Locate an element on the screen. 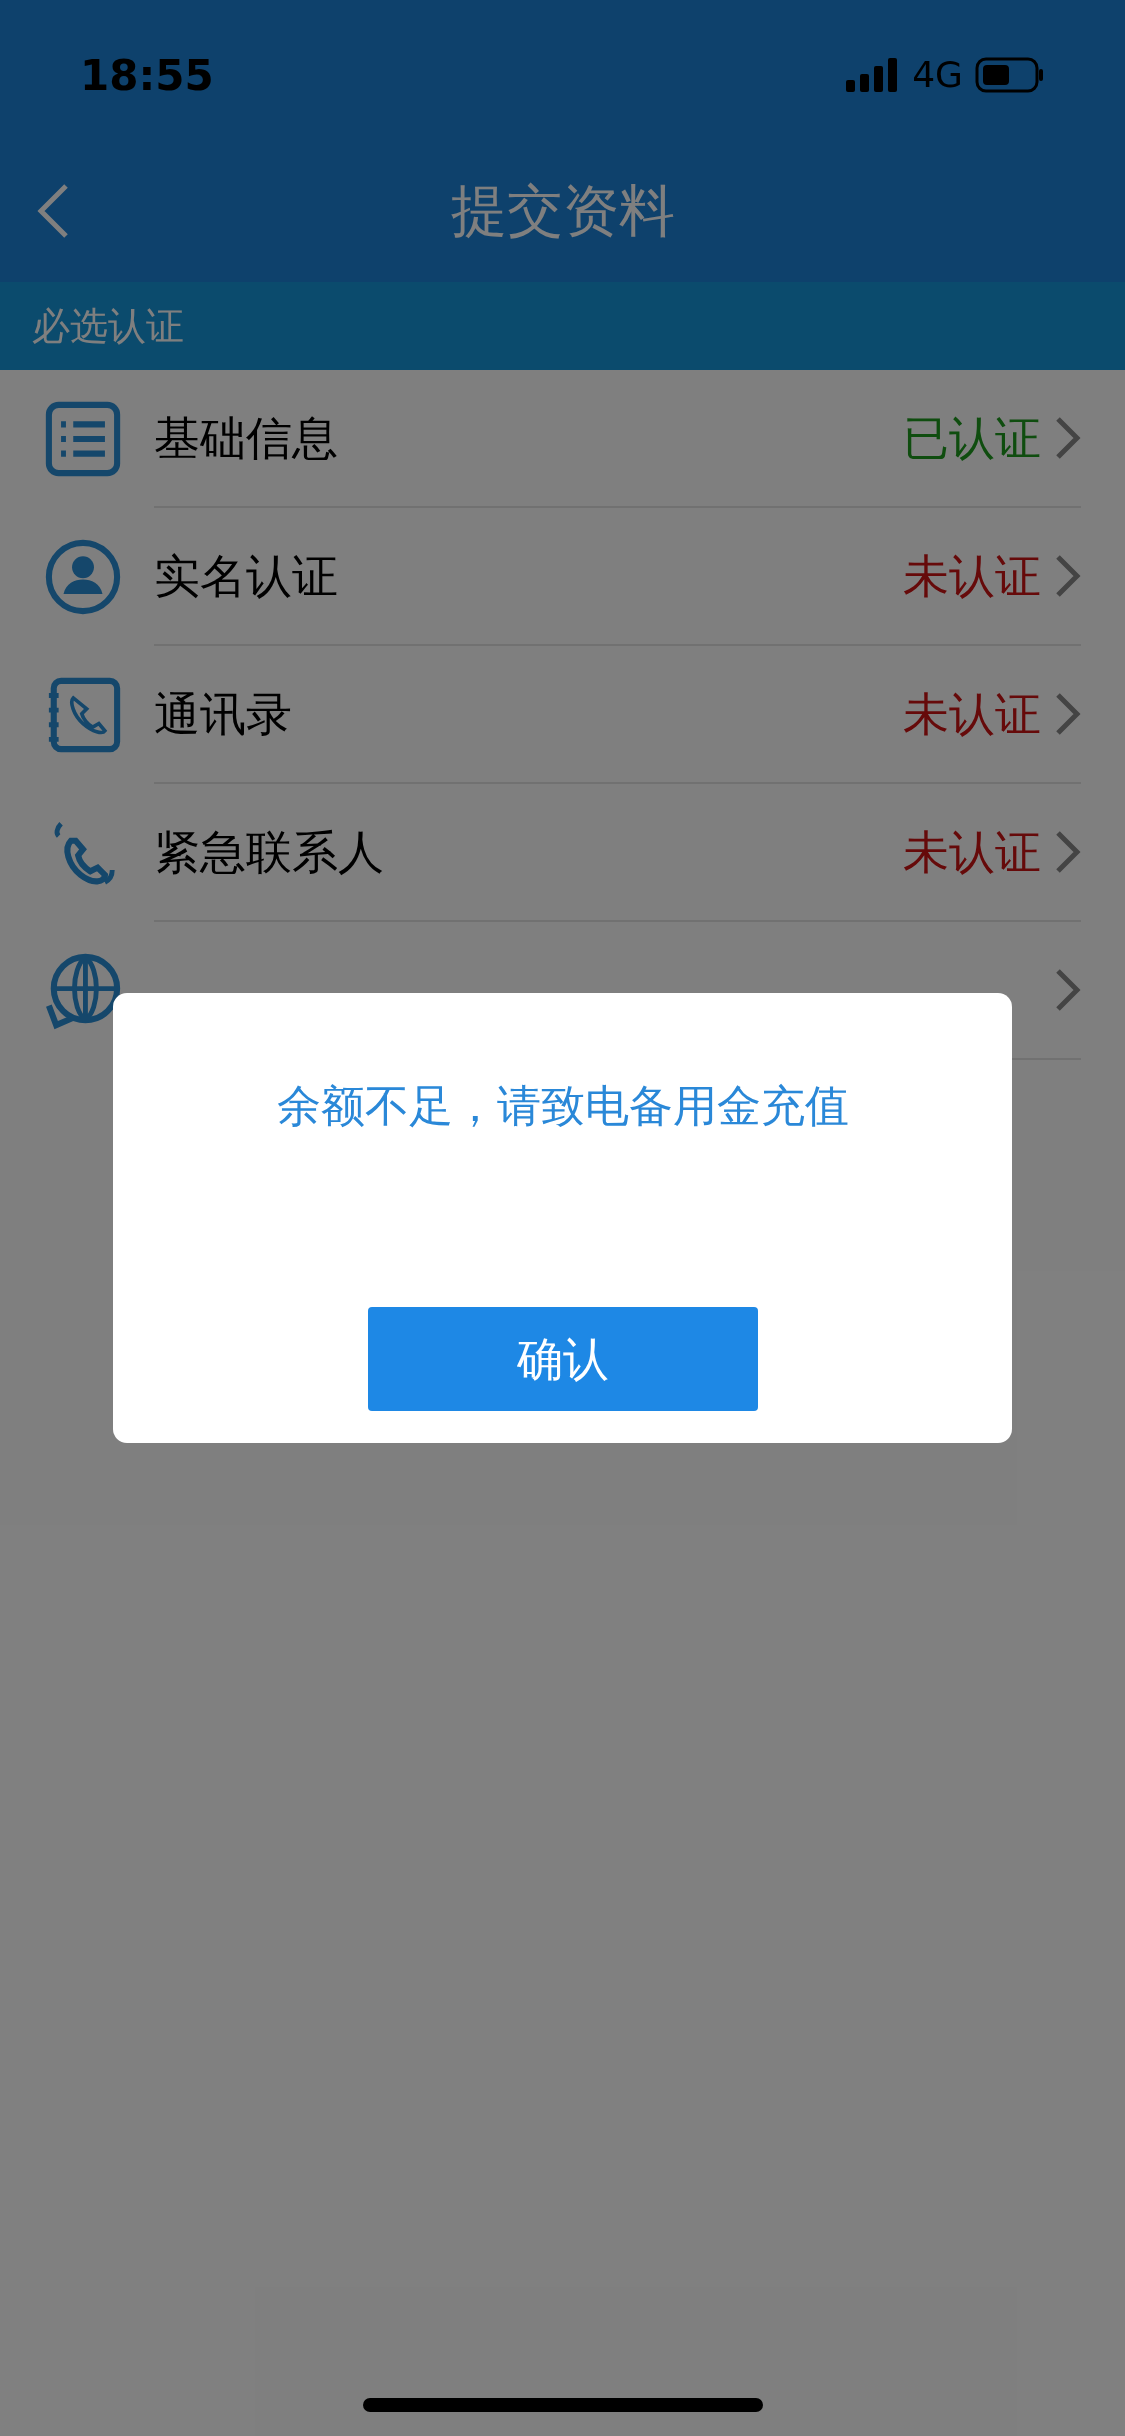  confirm-button: 确认 is located at coordinates (562, 1359).